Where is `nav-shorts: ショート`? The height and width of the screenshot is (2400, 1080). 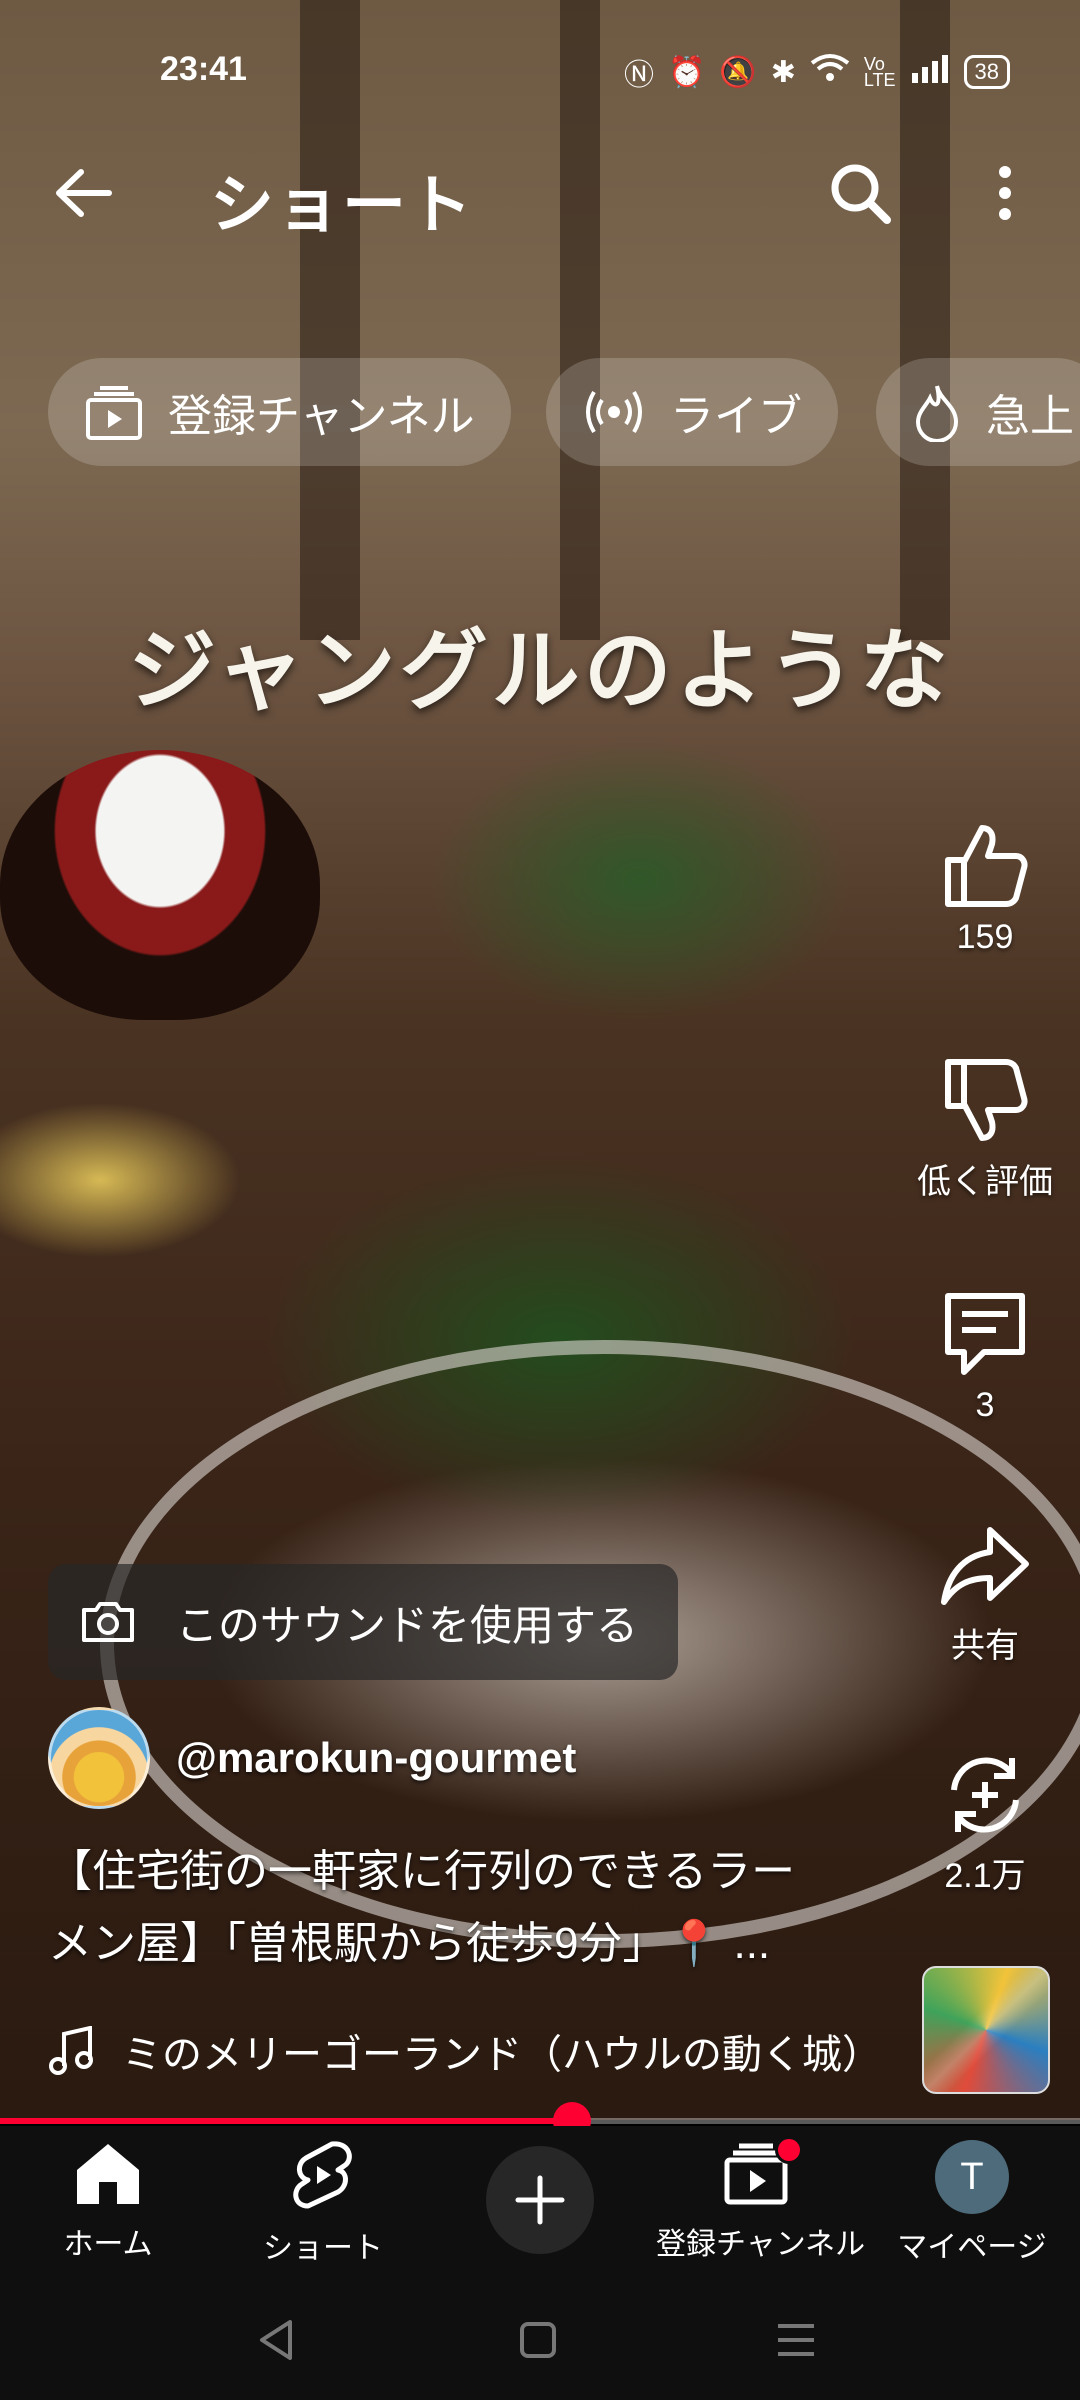 nav-shorts: ショート is located at coordinates (323, 2203).